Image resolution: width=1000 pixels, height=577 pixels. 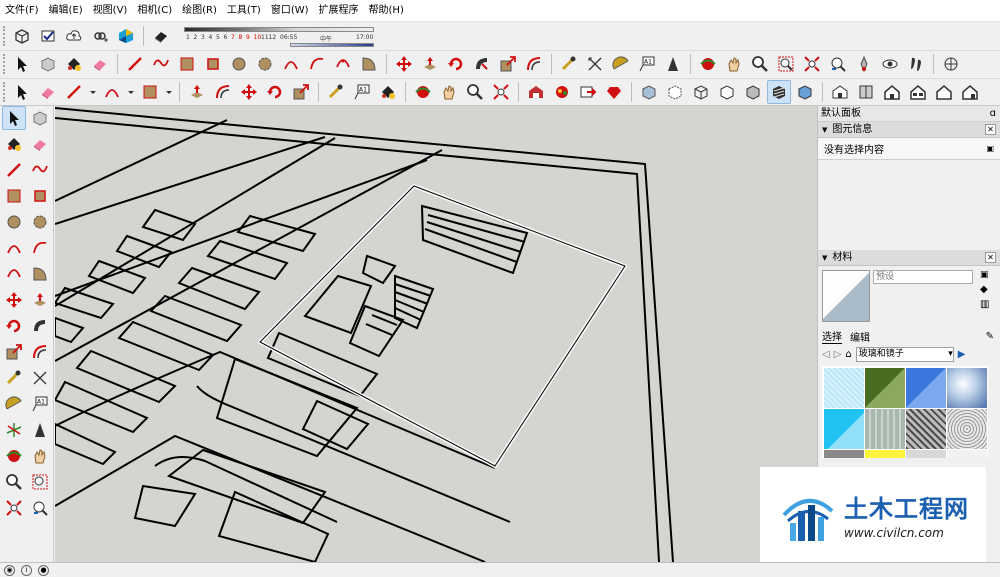 I want to click on rotated-rectangle-icon, so click(x=213, y=64).